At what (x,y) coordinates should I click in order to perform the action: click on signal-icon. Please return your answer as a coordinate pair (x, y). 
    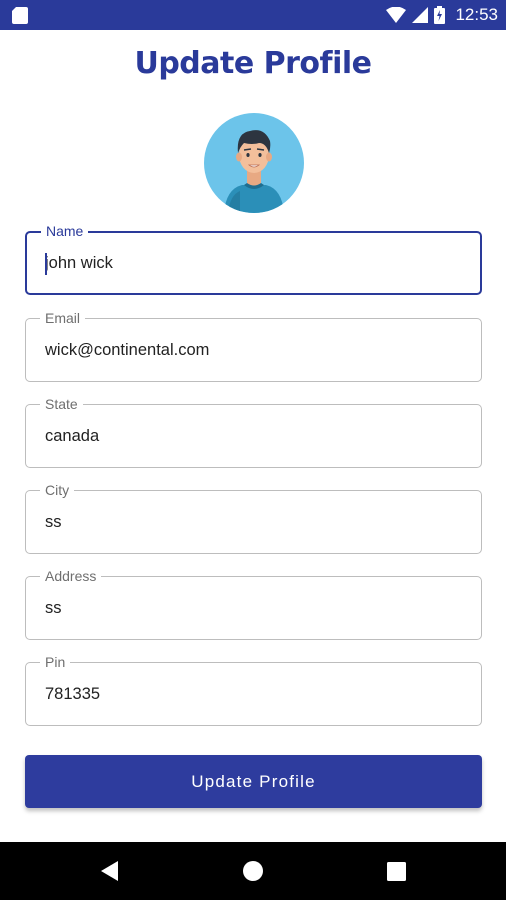
    Looking at the image, I should click on (420, 15).